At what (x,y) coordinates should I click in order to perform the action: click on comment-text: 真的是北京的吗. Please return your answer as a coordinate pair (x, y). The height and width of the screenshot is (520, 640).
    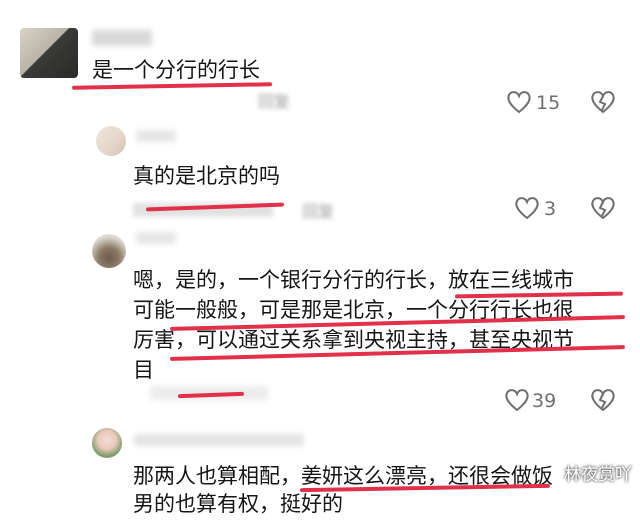
    Looking at the image, I should click on (206, 176).